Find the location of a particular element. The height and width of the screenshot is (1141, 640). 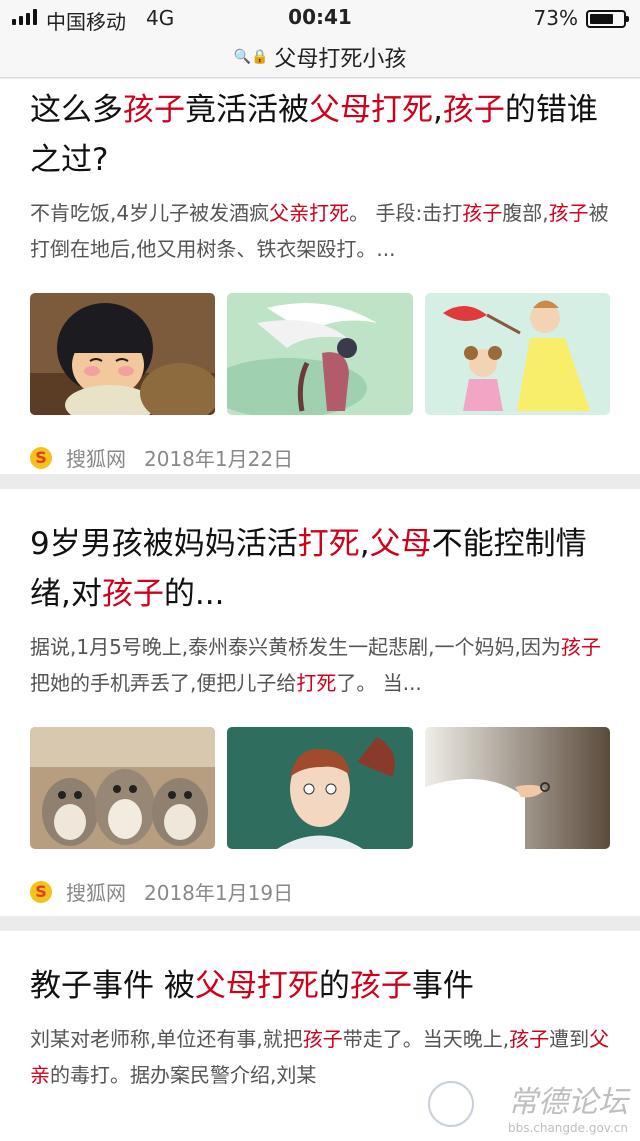

result-date: 2018年1月19日 is located at coordinates (219, 893).